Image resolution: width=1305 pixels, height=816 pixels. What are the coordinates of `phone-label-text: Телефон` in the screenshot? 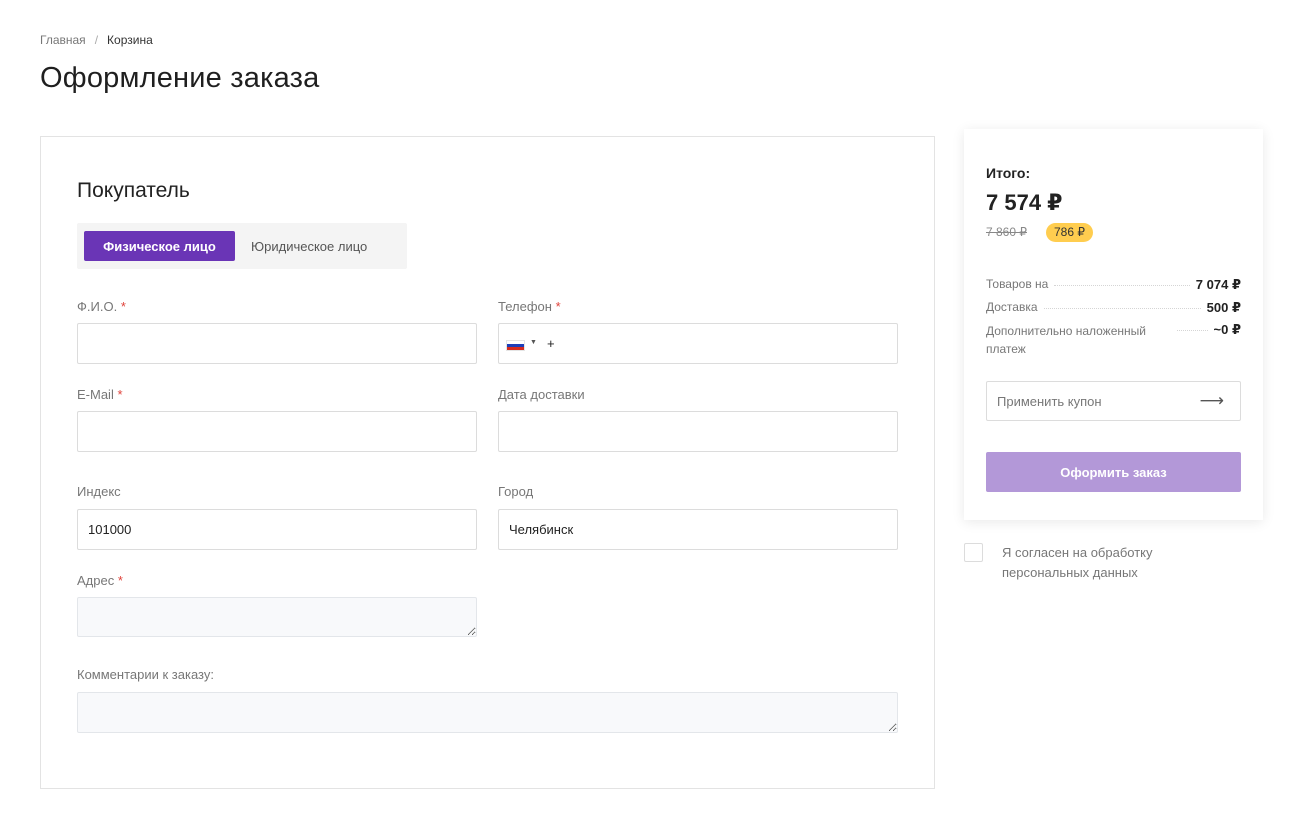 It's located at (525, 306).